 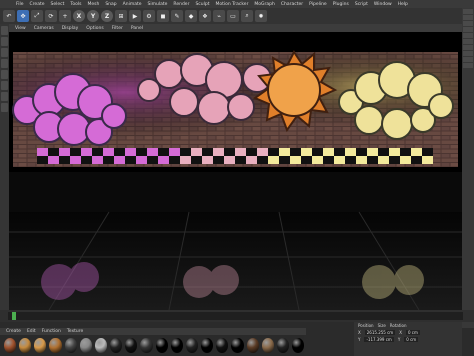 I want to click on subdivision-icon: ◆, so click(x=191, y=16).